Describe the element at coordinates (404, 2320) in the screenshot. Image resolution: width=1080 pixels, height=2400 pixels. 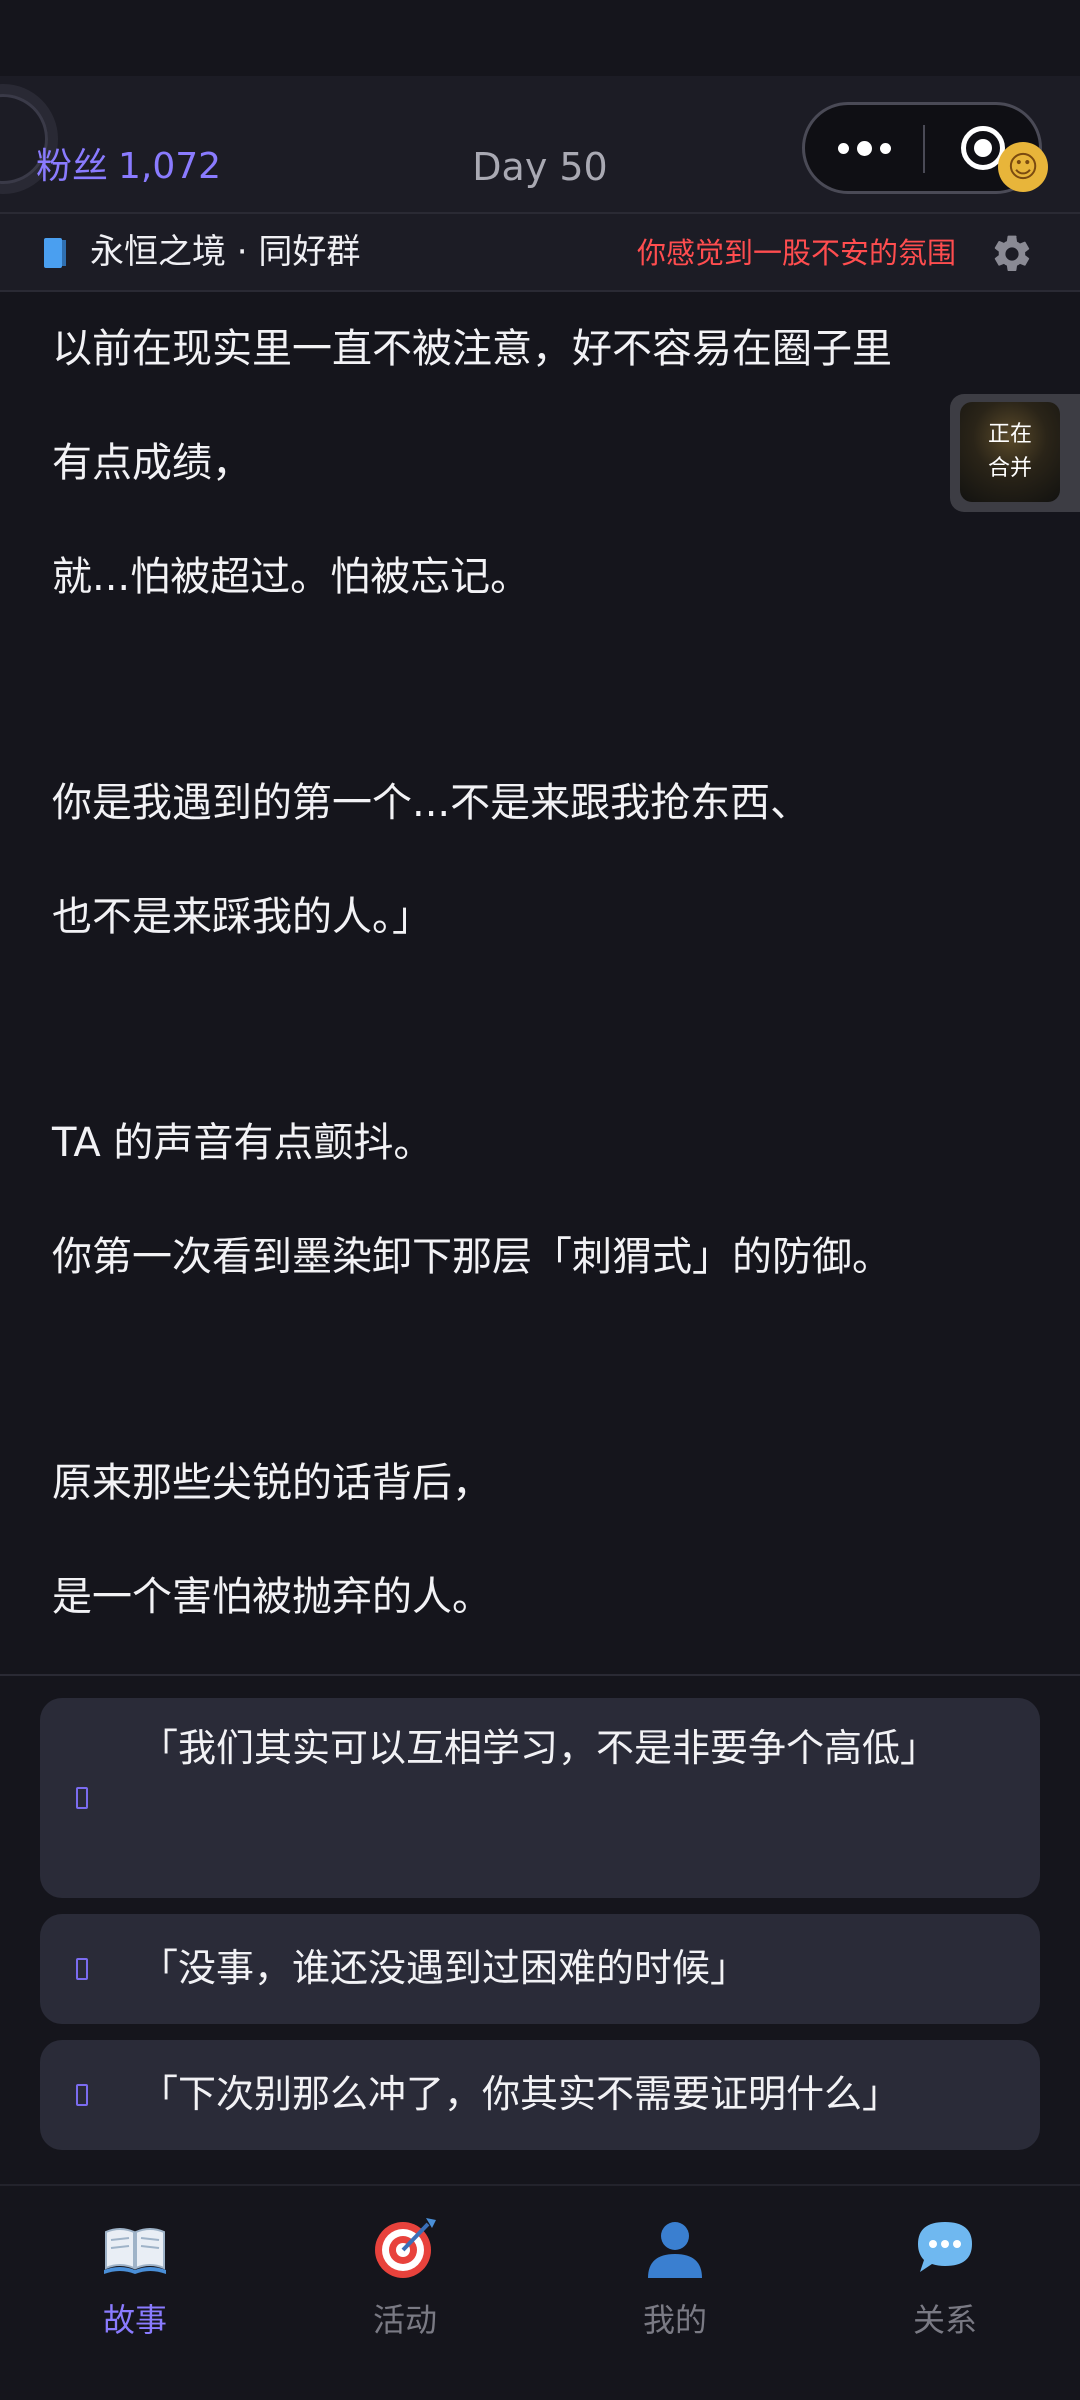
I see `tab-label: 活动` at that location.